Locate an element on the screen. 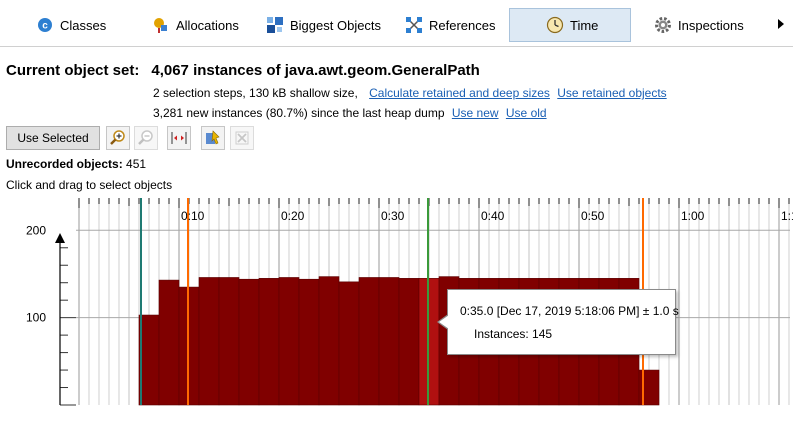  fit-width-icon is located at coordinates (179, 138).